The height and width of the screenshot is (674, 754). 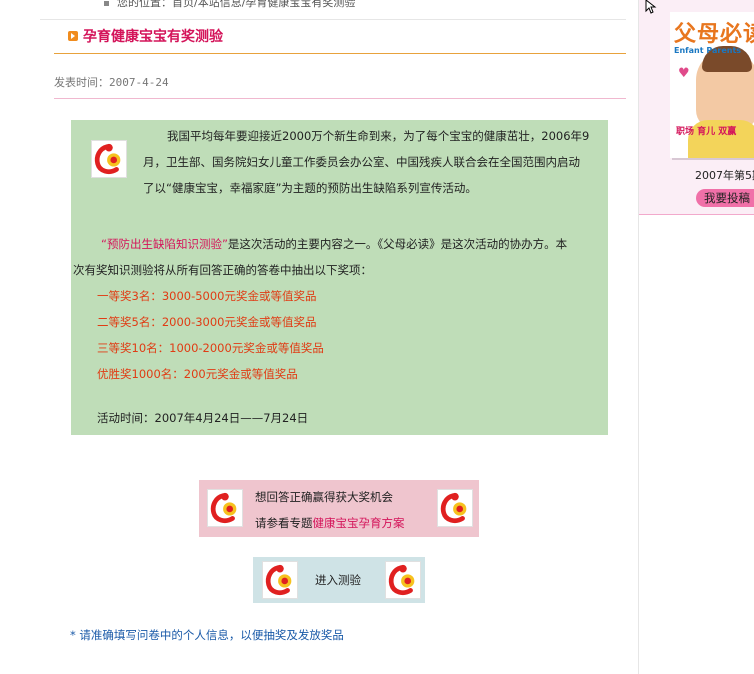 What do you see at coordinates (651, 7) in the screenshot?
I see `mouse-cursor-icon` at bounding box center [651, 7].